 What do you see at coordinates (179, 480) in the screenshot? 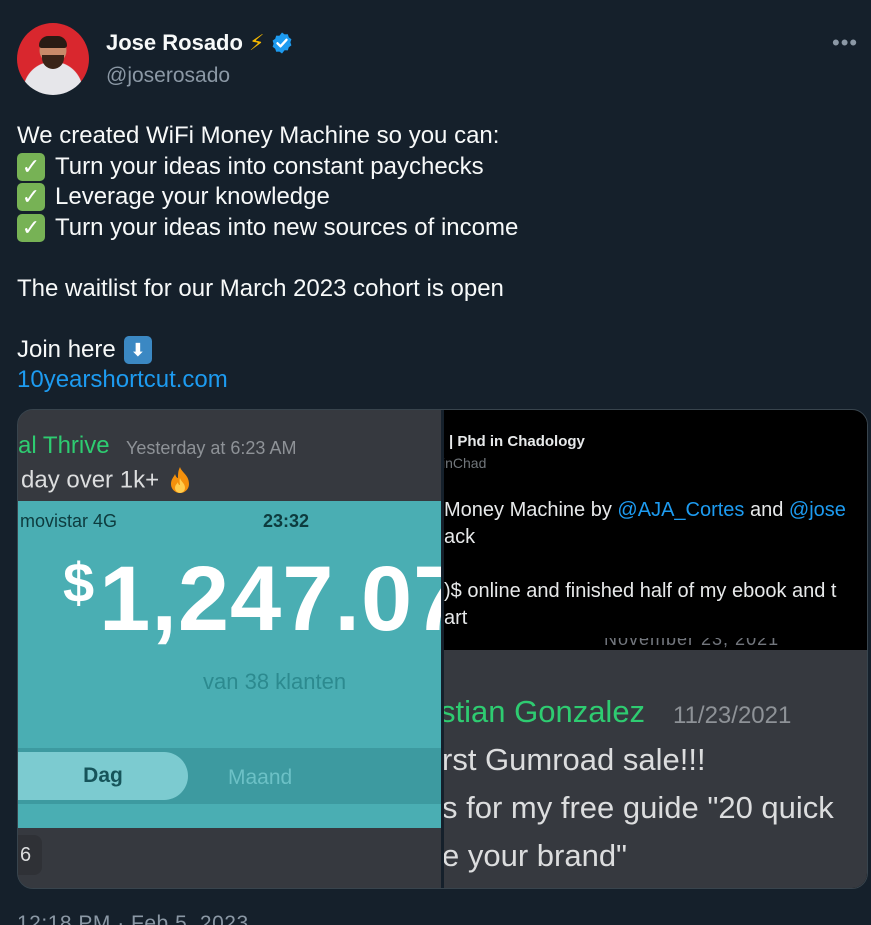
I see `fire-icon` at bounding box center [179, 480].